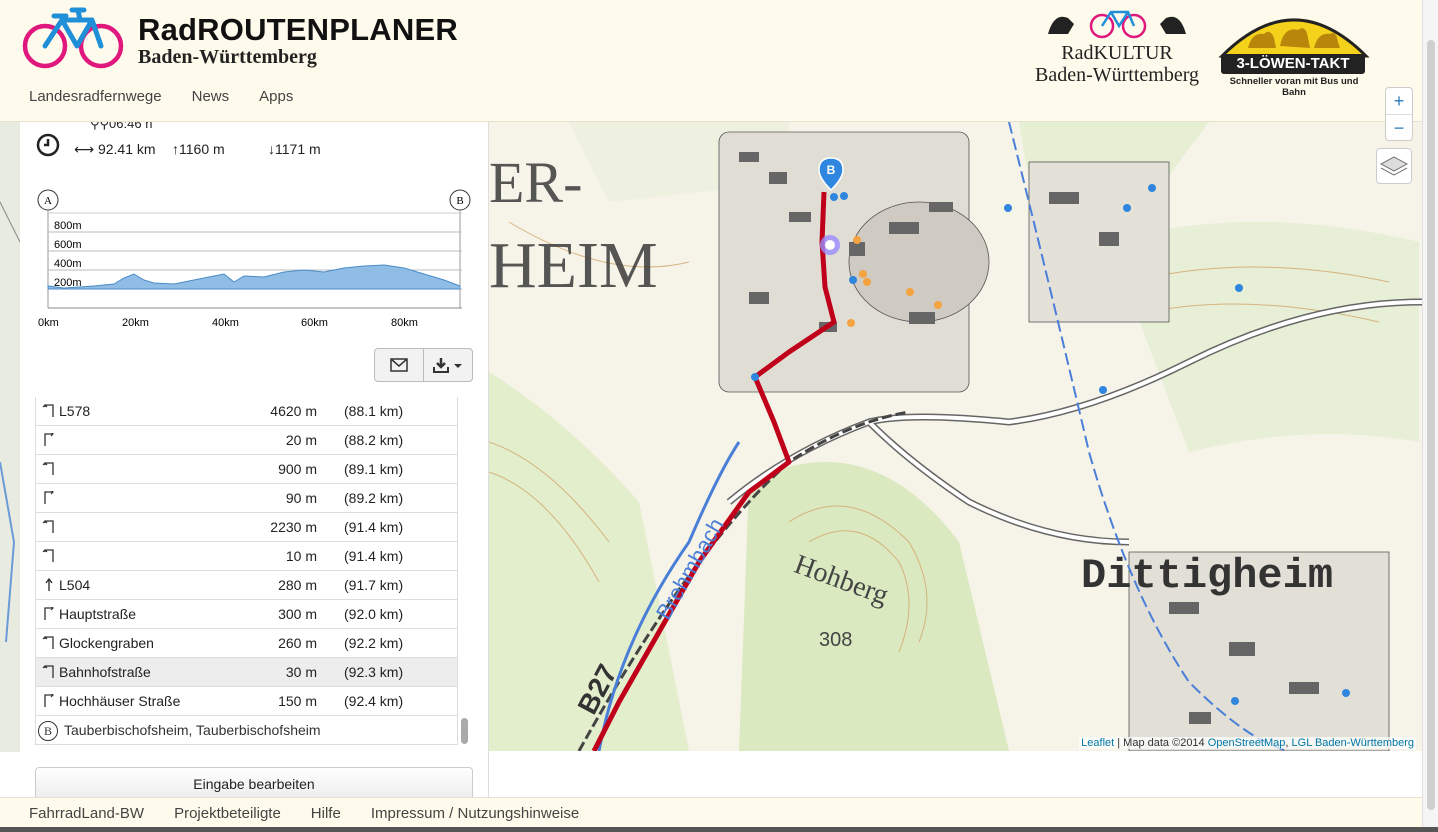  What do you see at coordinates (1293, 64) in the screenshot?
I see `loewen-badge: 3-LÖWEN-TAKT` at bounding box center [1293, 64].